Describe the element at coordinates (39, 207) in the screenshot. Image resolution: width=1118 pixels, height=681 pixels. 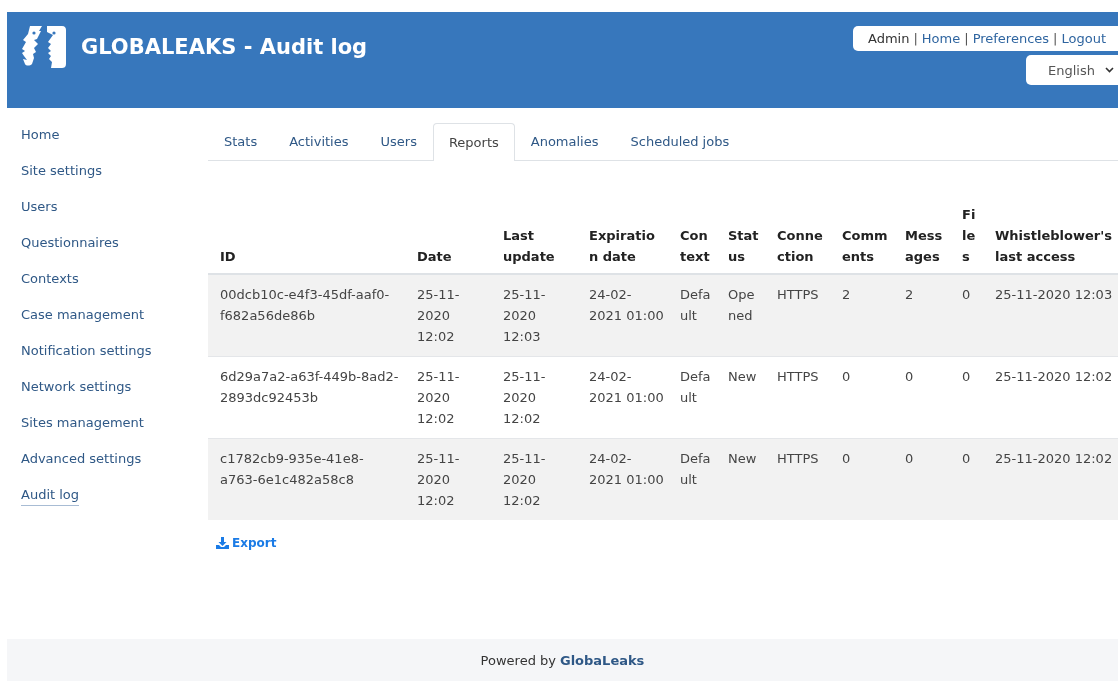
I see `sidebar-item: Users` at that location.